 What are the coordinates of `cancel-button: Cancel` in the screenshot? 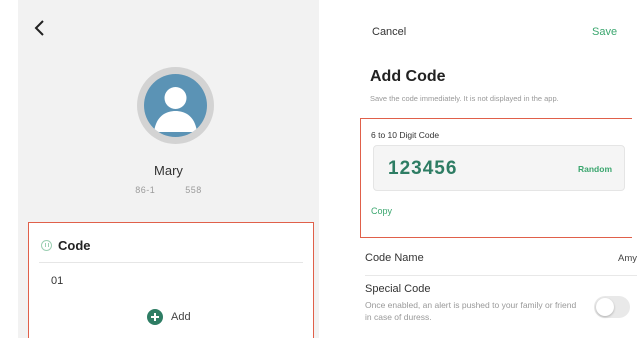 It's located at (389, 32).